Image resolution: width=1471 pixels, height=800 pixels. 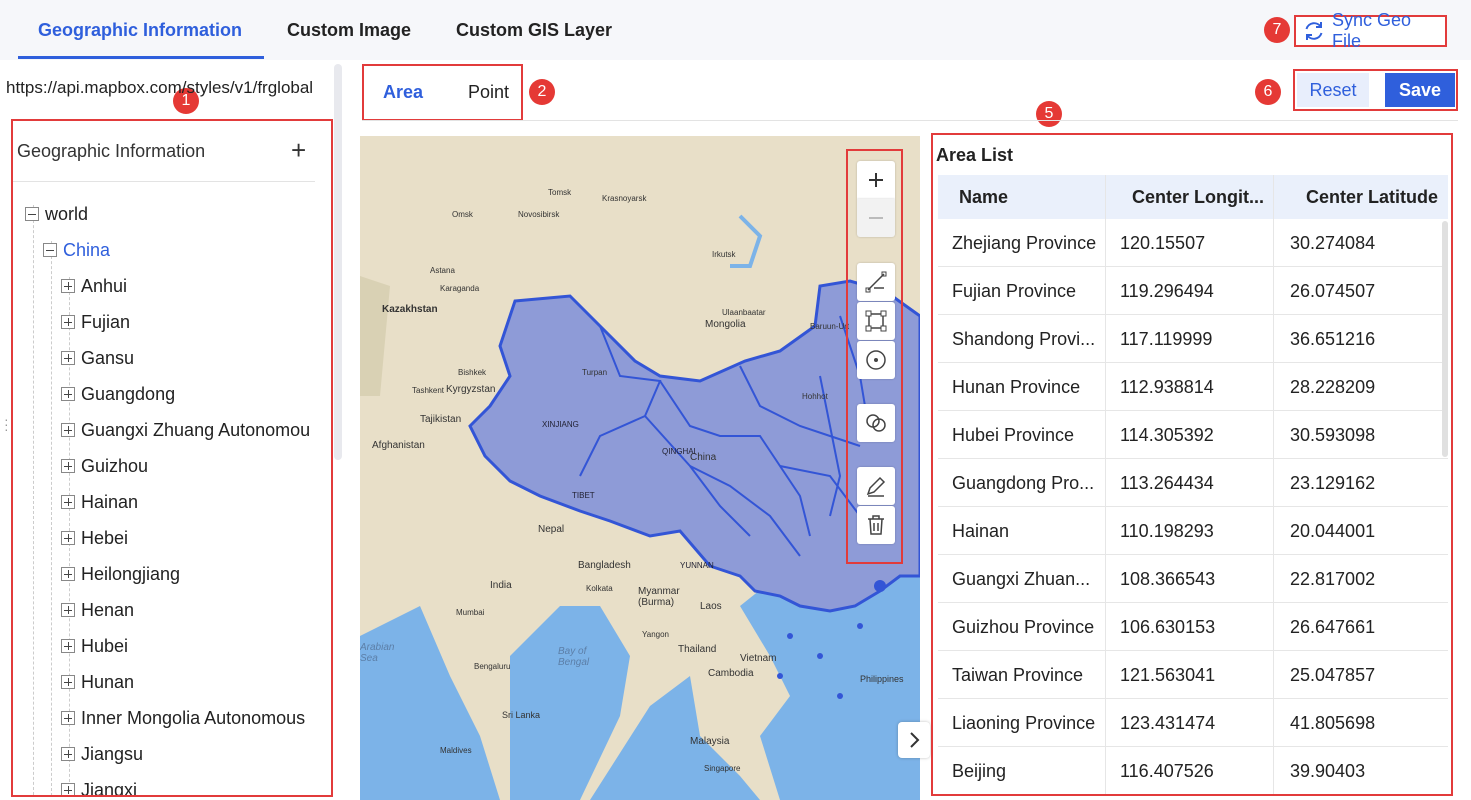 I want to click on map-label: Mongolia, so click(x=725, y=324).